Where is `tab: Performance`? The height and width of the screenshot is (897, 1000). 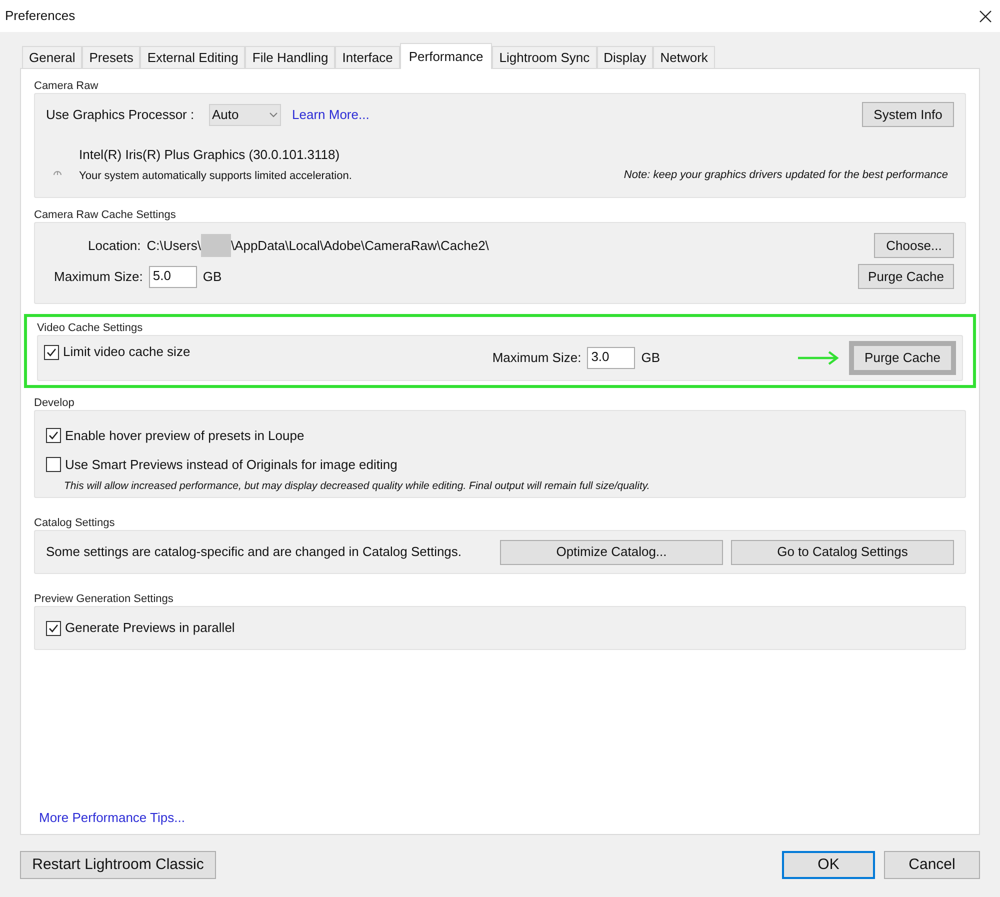
tab: Performance is located at coordinates (446, 56).